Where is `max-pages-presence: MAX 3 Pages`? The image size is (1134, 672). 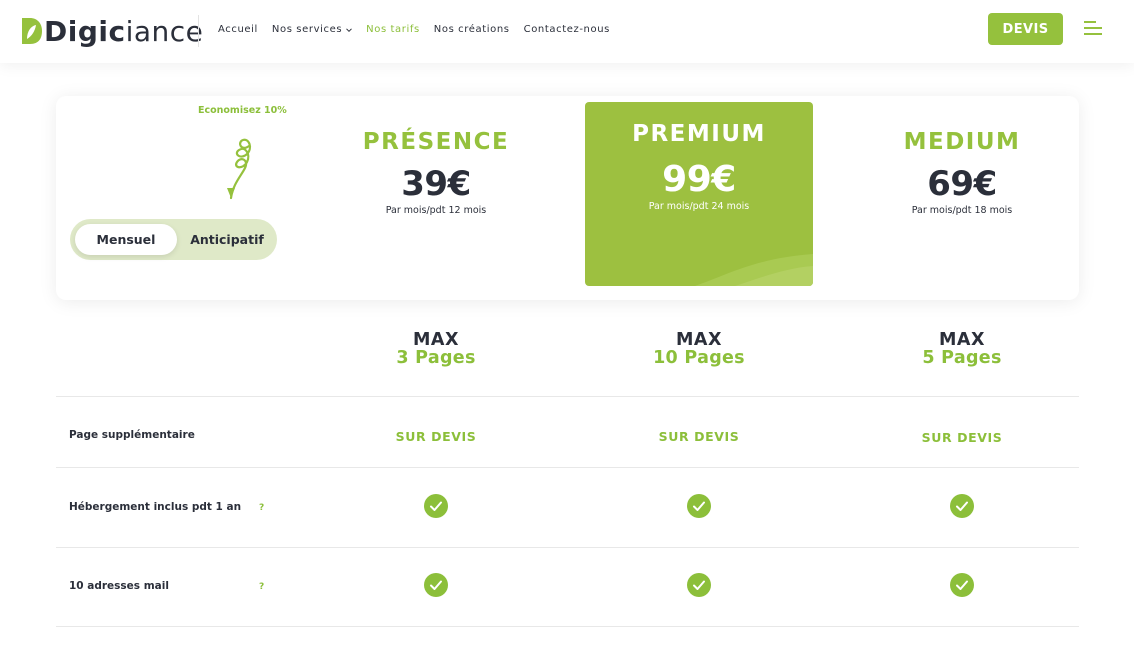
max-pages-presence: MAX 3 Pages is located at coordinates (436, 349).